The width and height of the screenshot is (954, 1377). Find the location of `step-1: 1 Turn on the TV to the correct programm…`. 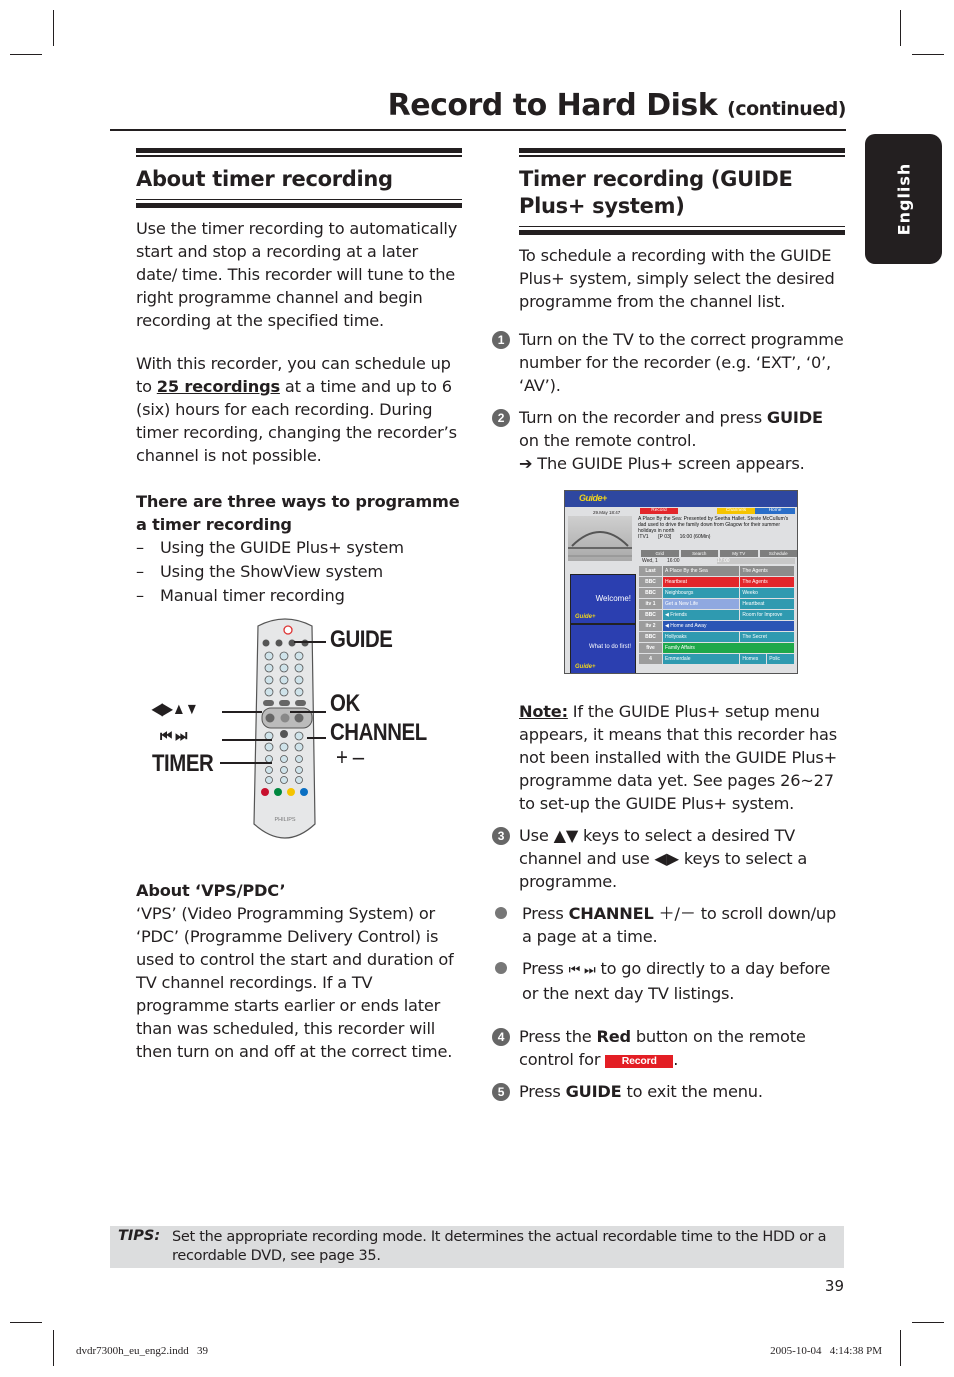

step-1: 1 Turn on the TV to the correct programm… is located at coordinates (668, 362).